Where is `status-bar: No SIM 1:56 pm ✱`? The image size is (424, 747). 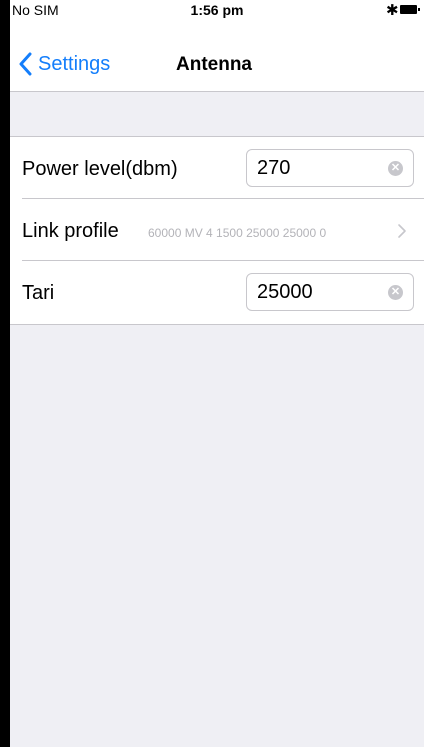
status-bar: No SIM 1:56 pm ✱ is located at coordinates (217, 10).